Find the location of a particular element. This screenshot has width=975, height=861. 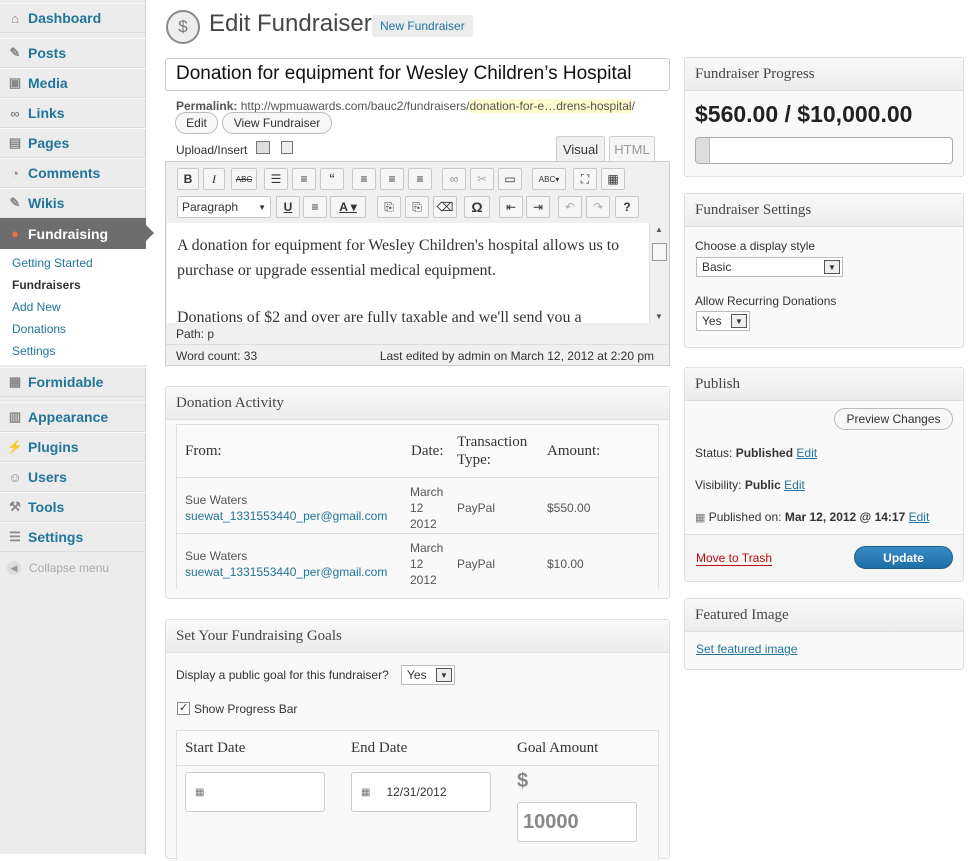

menu-plugins: ⚡ Plugins is located at coordinates (73, 447).